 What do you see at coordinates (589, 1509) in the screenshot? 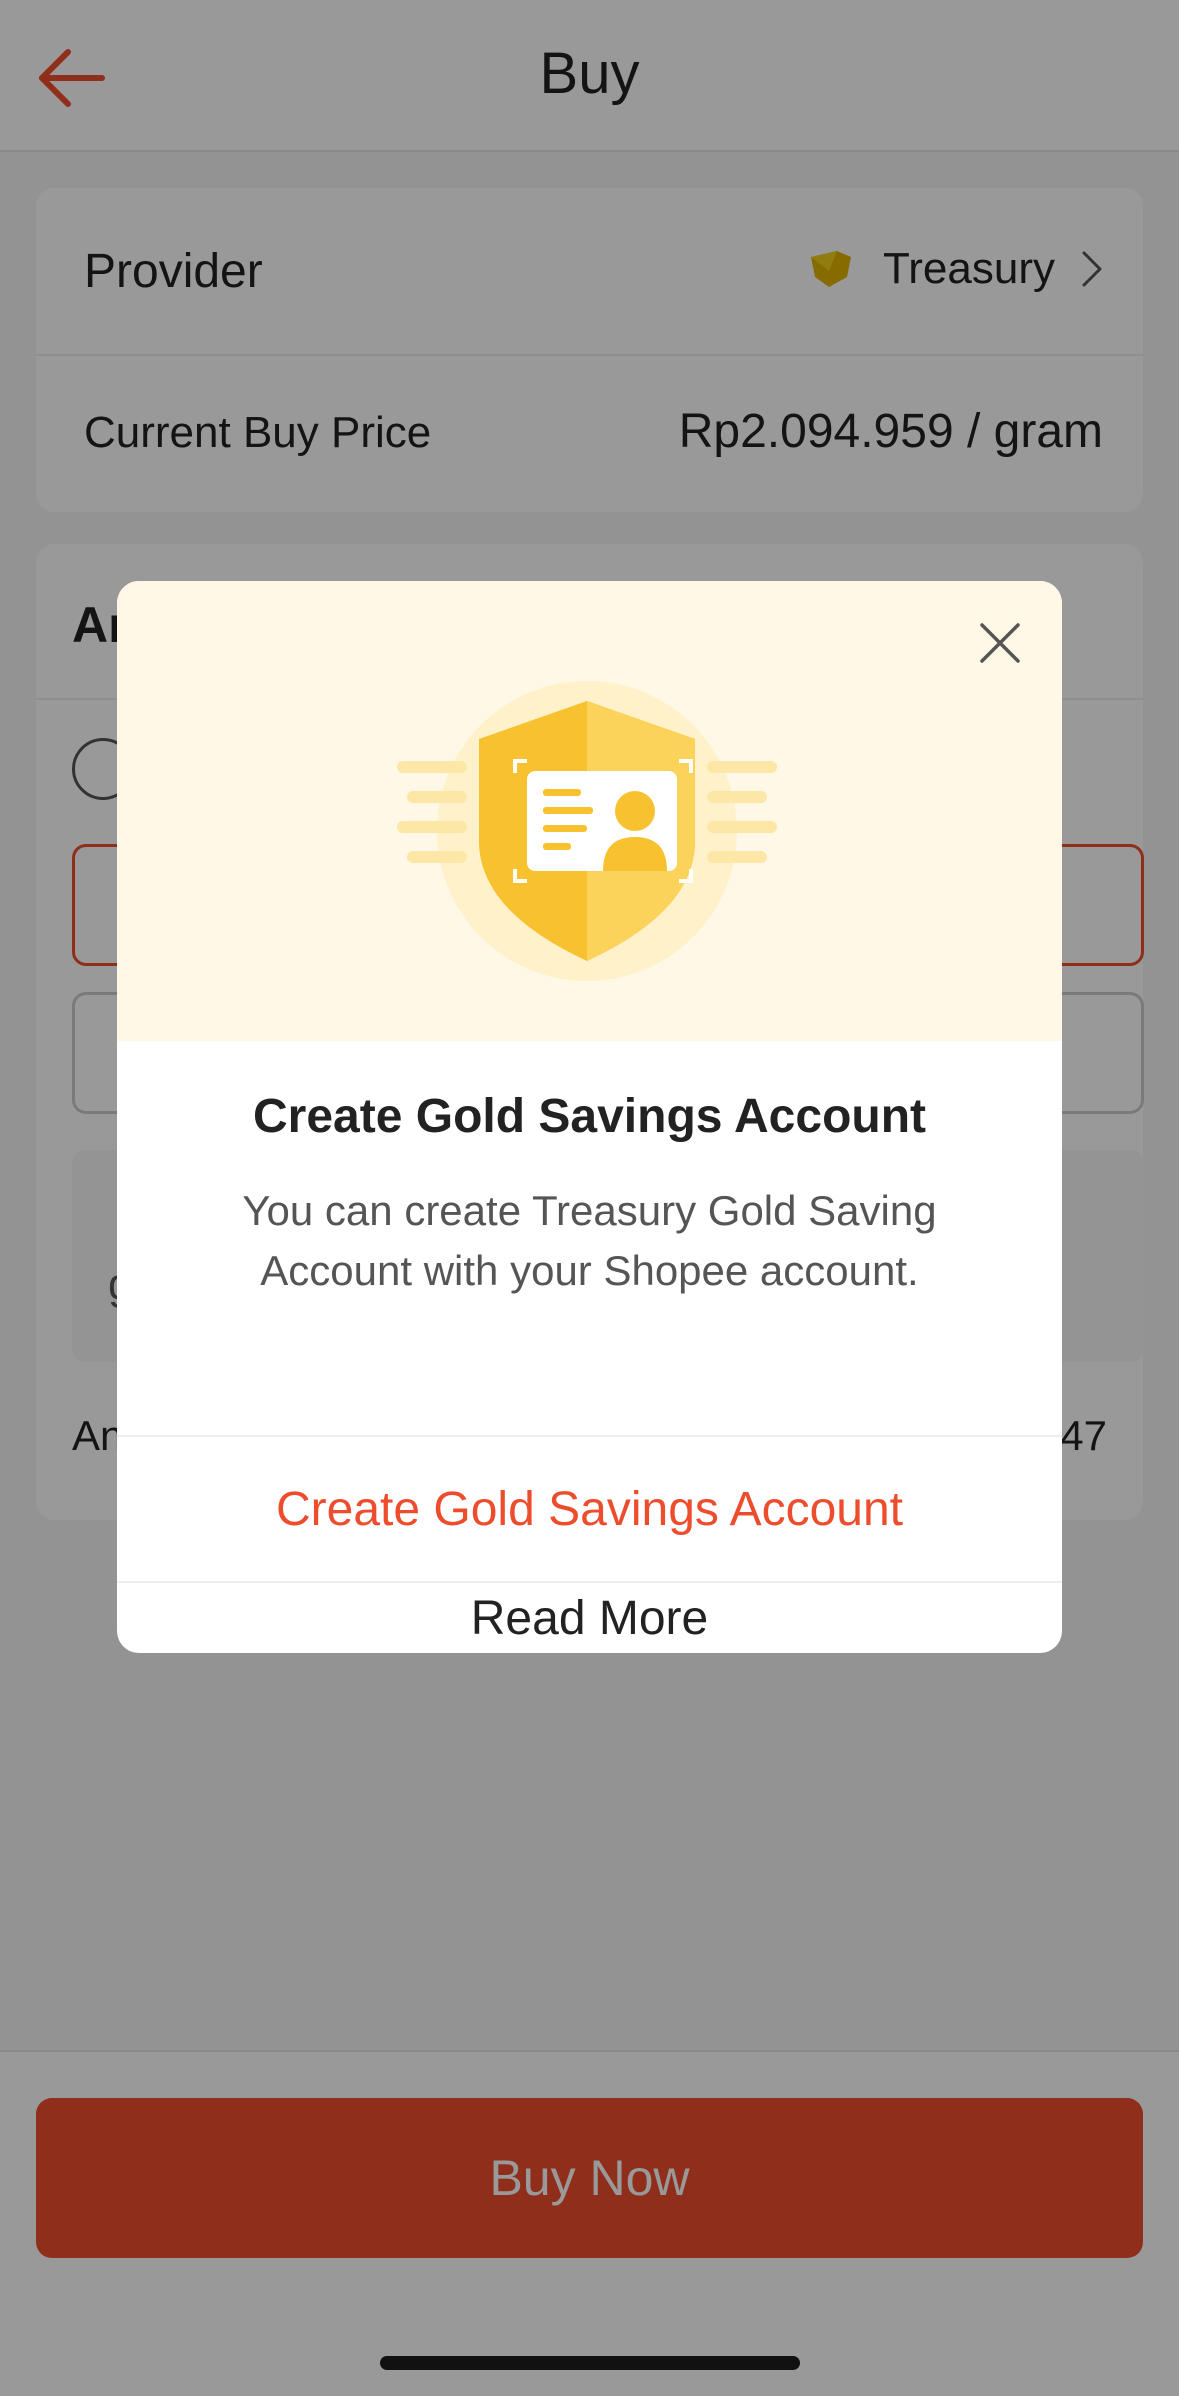
I see `create-account-button: Create Gold Savings Account` at bounding box center [589, 1509].